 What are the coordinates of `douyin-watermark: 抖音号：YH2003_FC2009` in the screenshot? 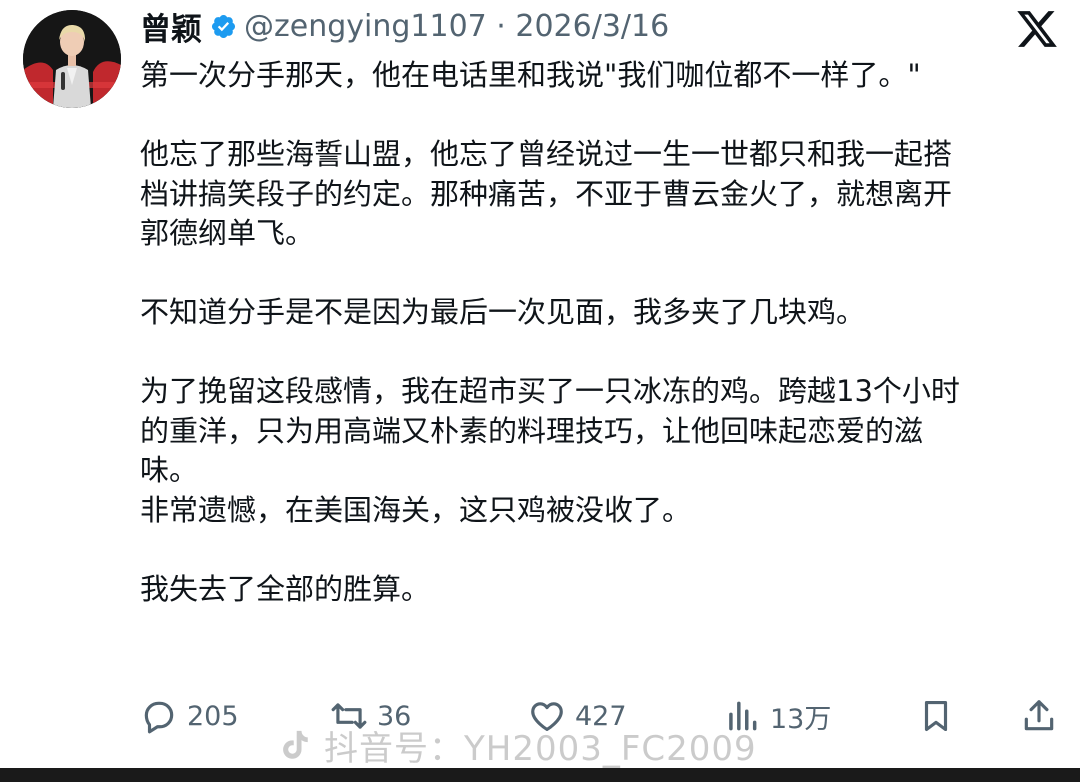 It's located at (517, 745).